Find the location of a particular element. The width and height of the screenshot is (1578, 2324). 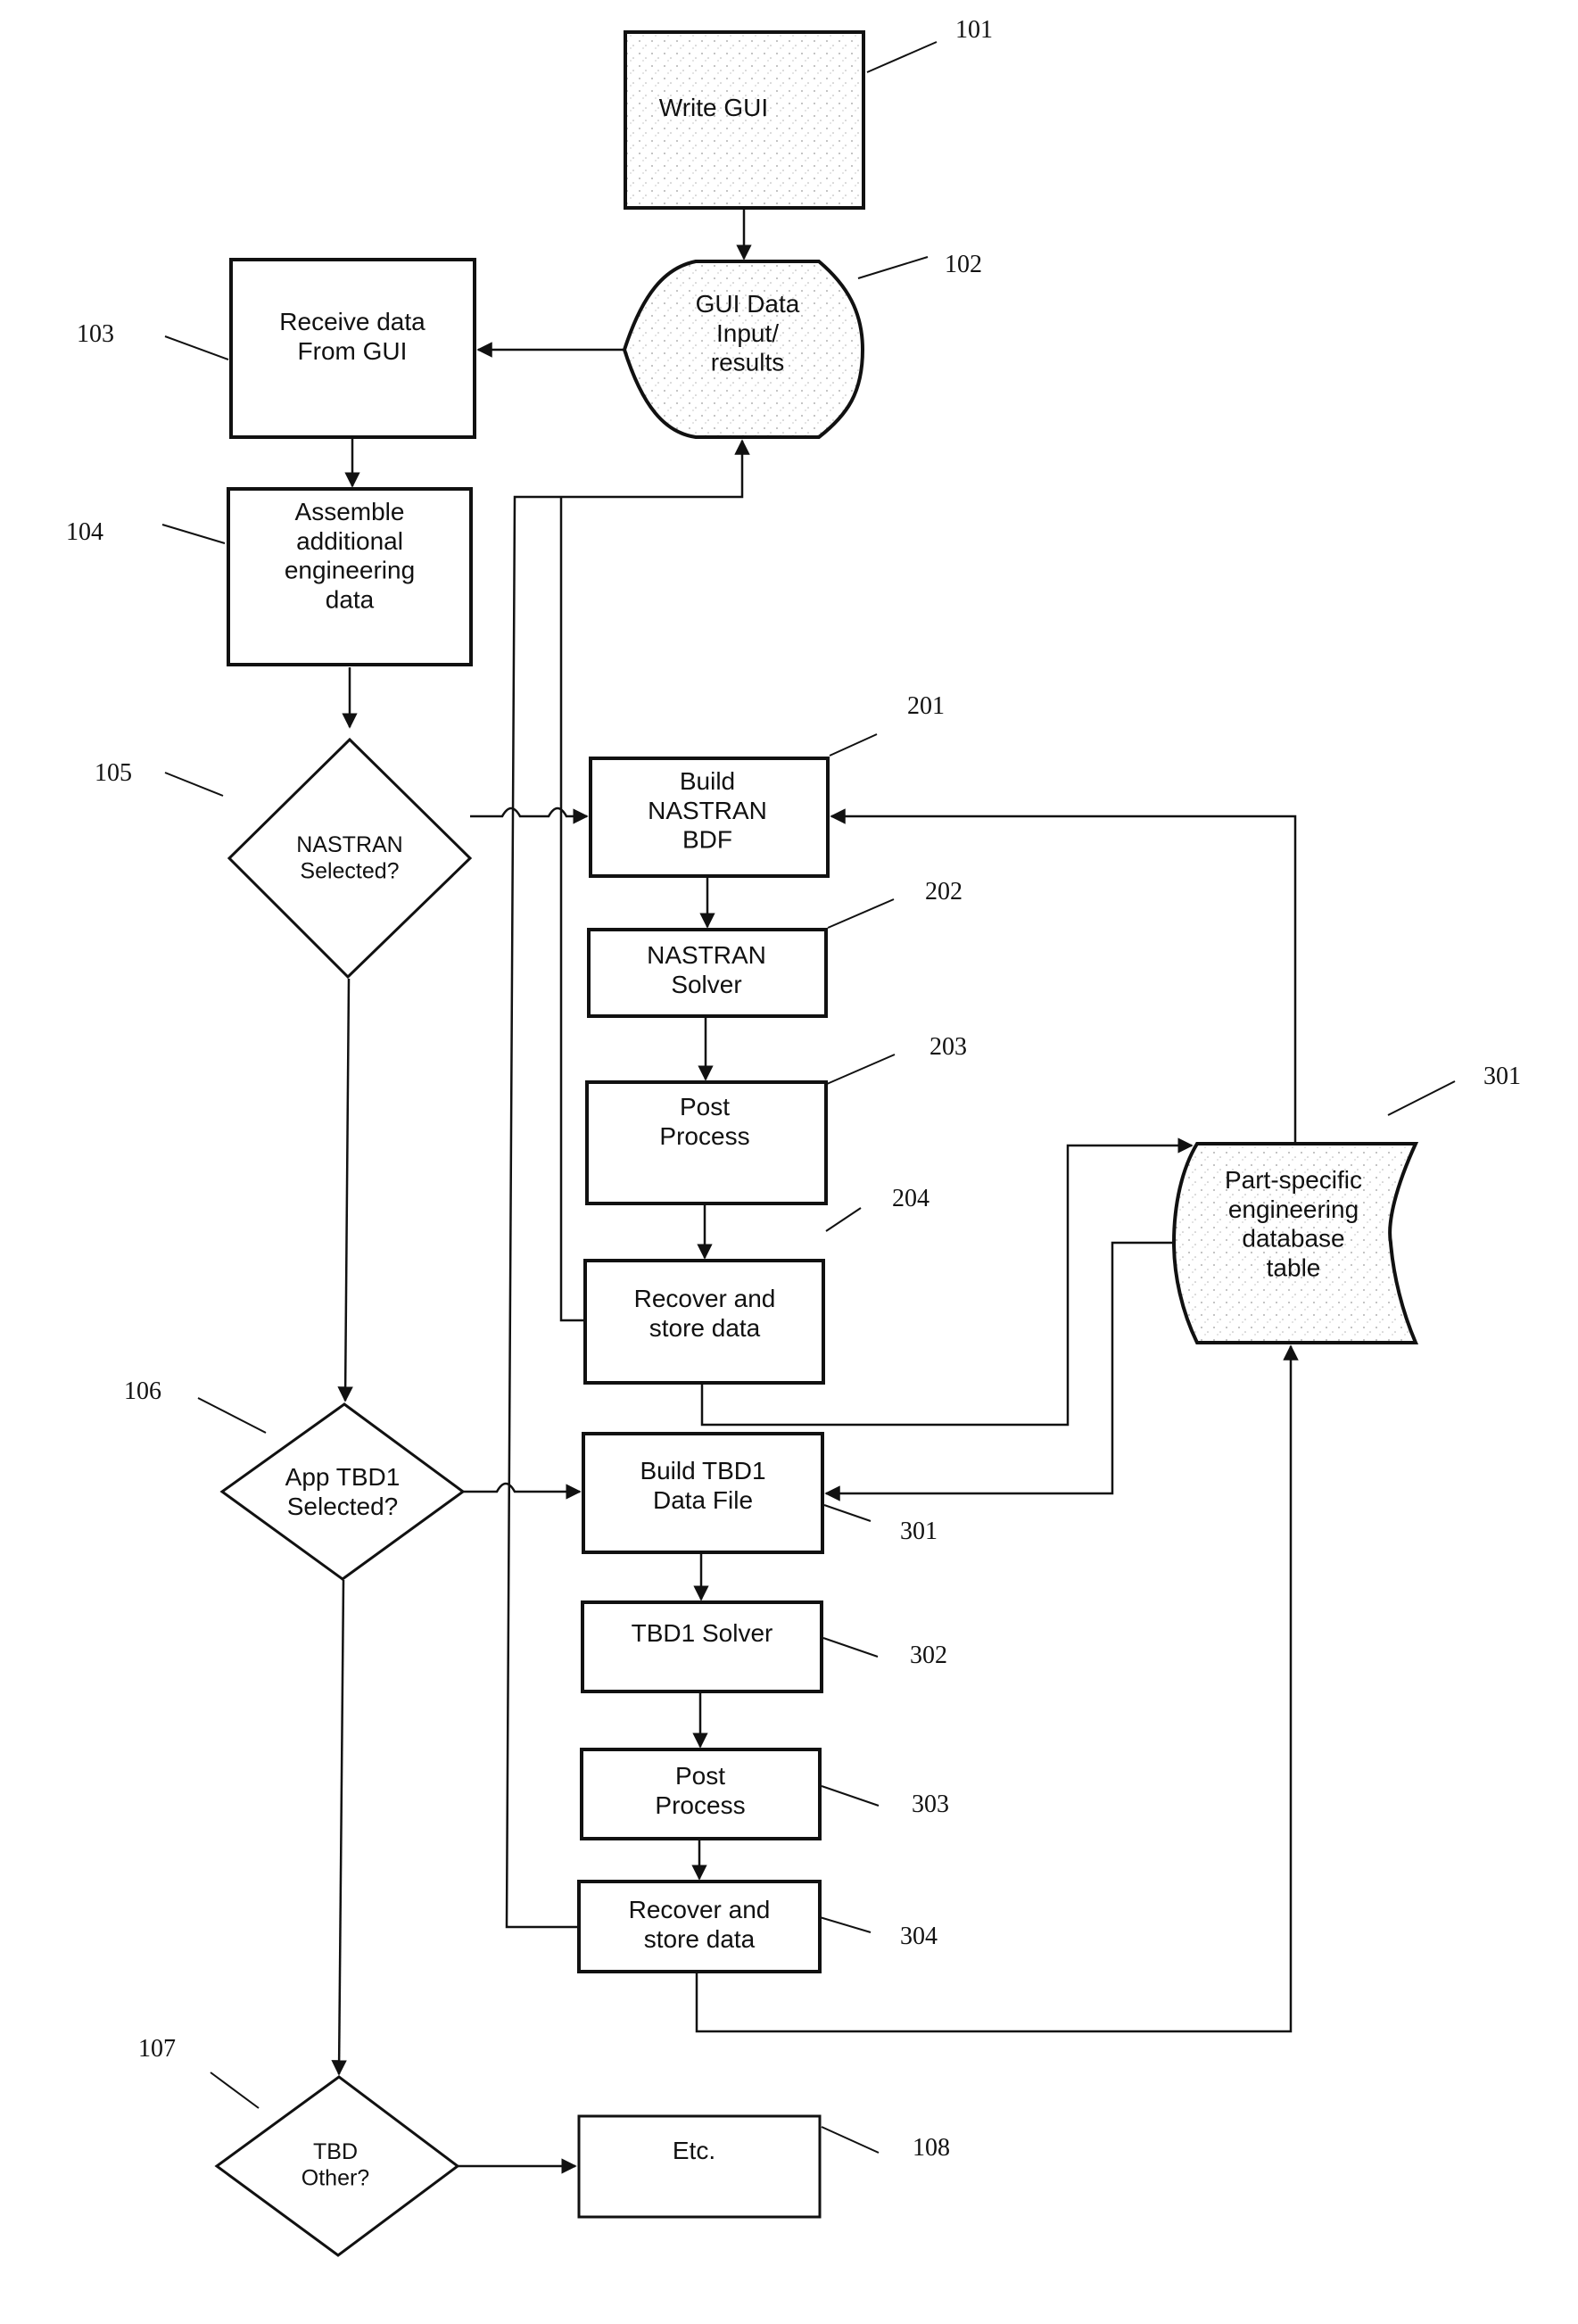

ref-label-303: 303 is located at coordinates (930, 1805).